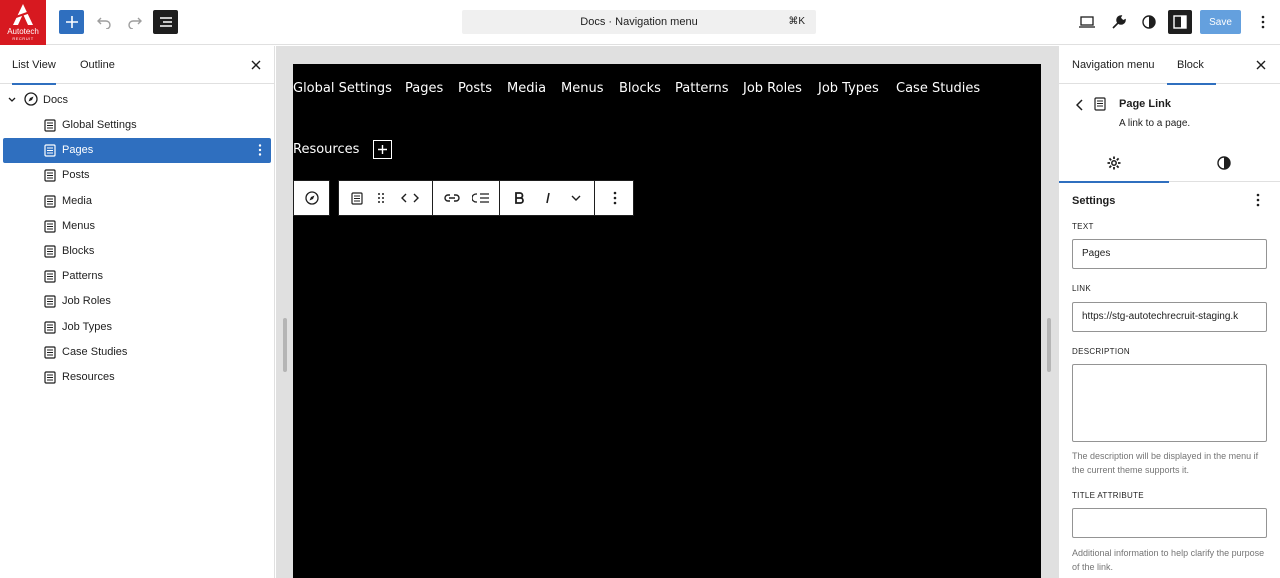 The image size is (1280, 578). I want to click on link-icon, so click(452, 198).